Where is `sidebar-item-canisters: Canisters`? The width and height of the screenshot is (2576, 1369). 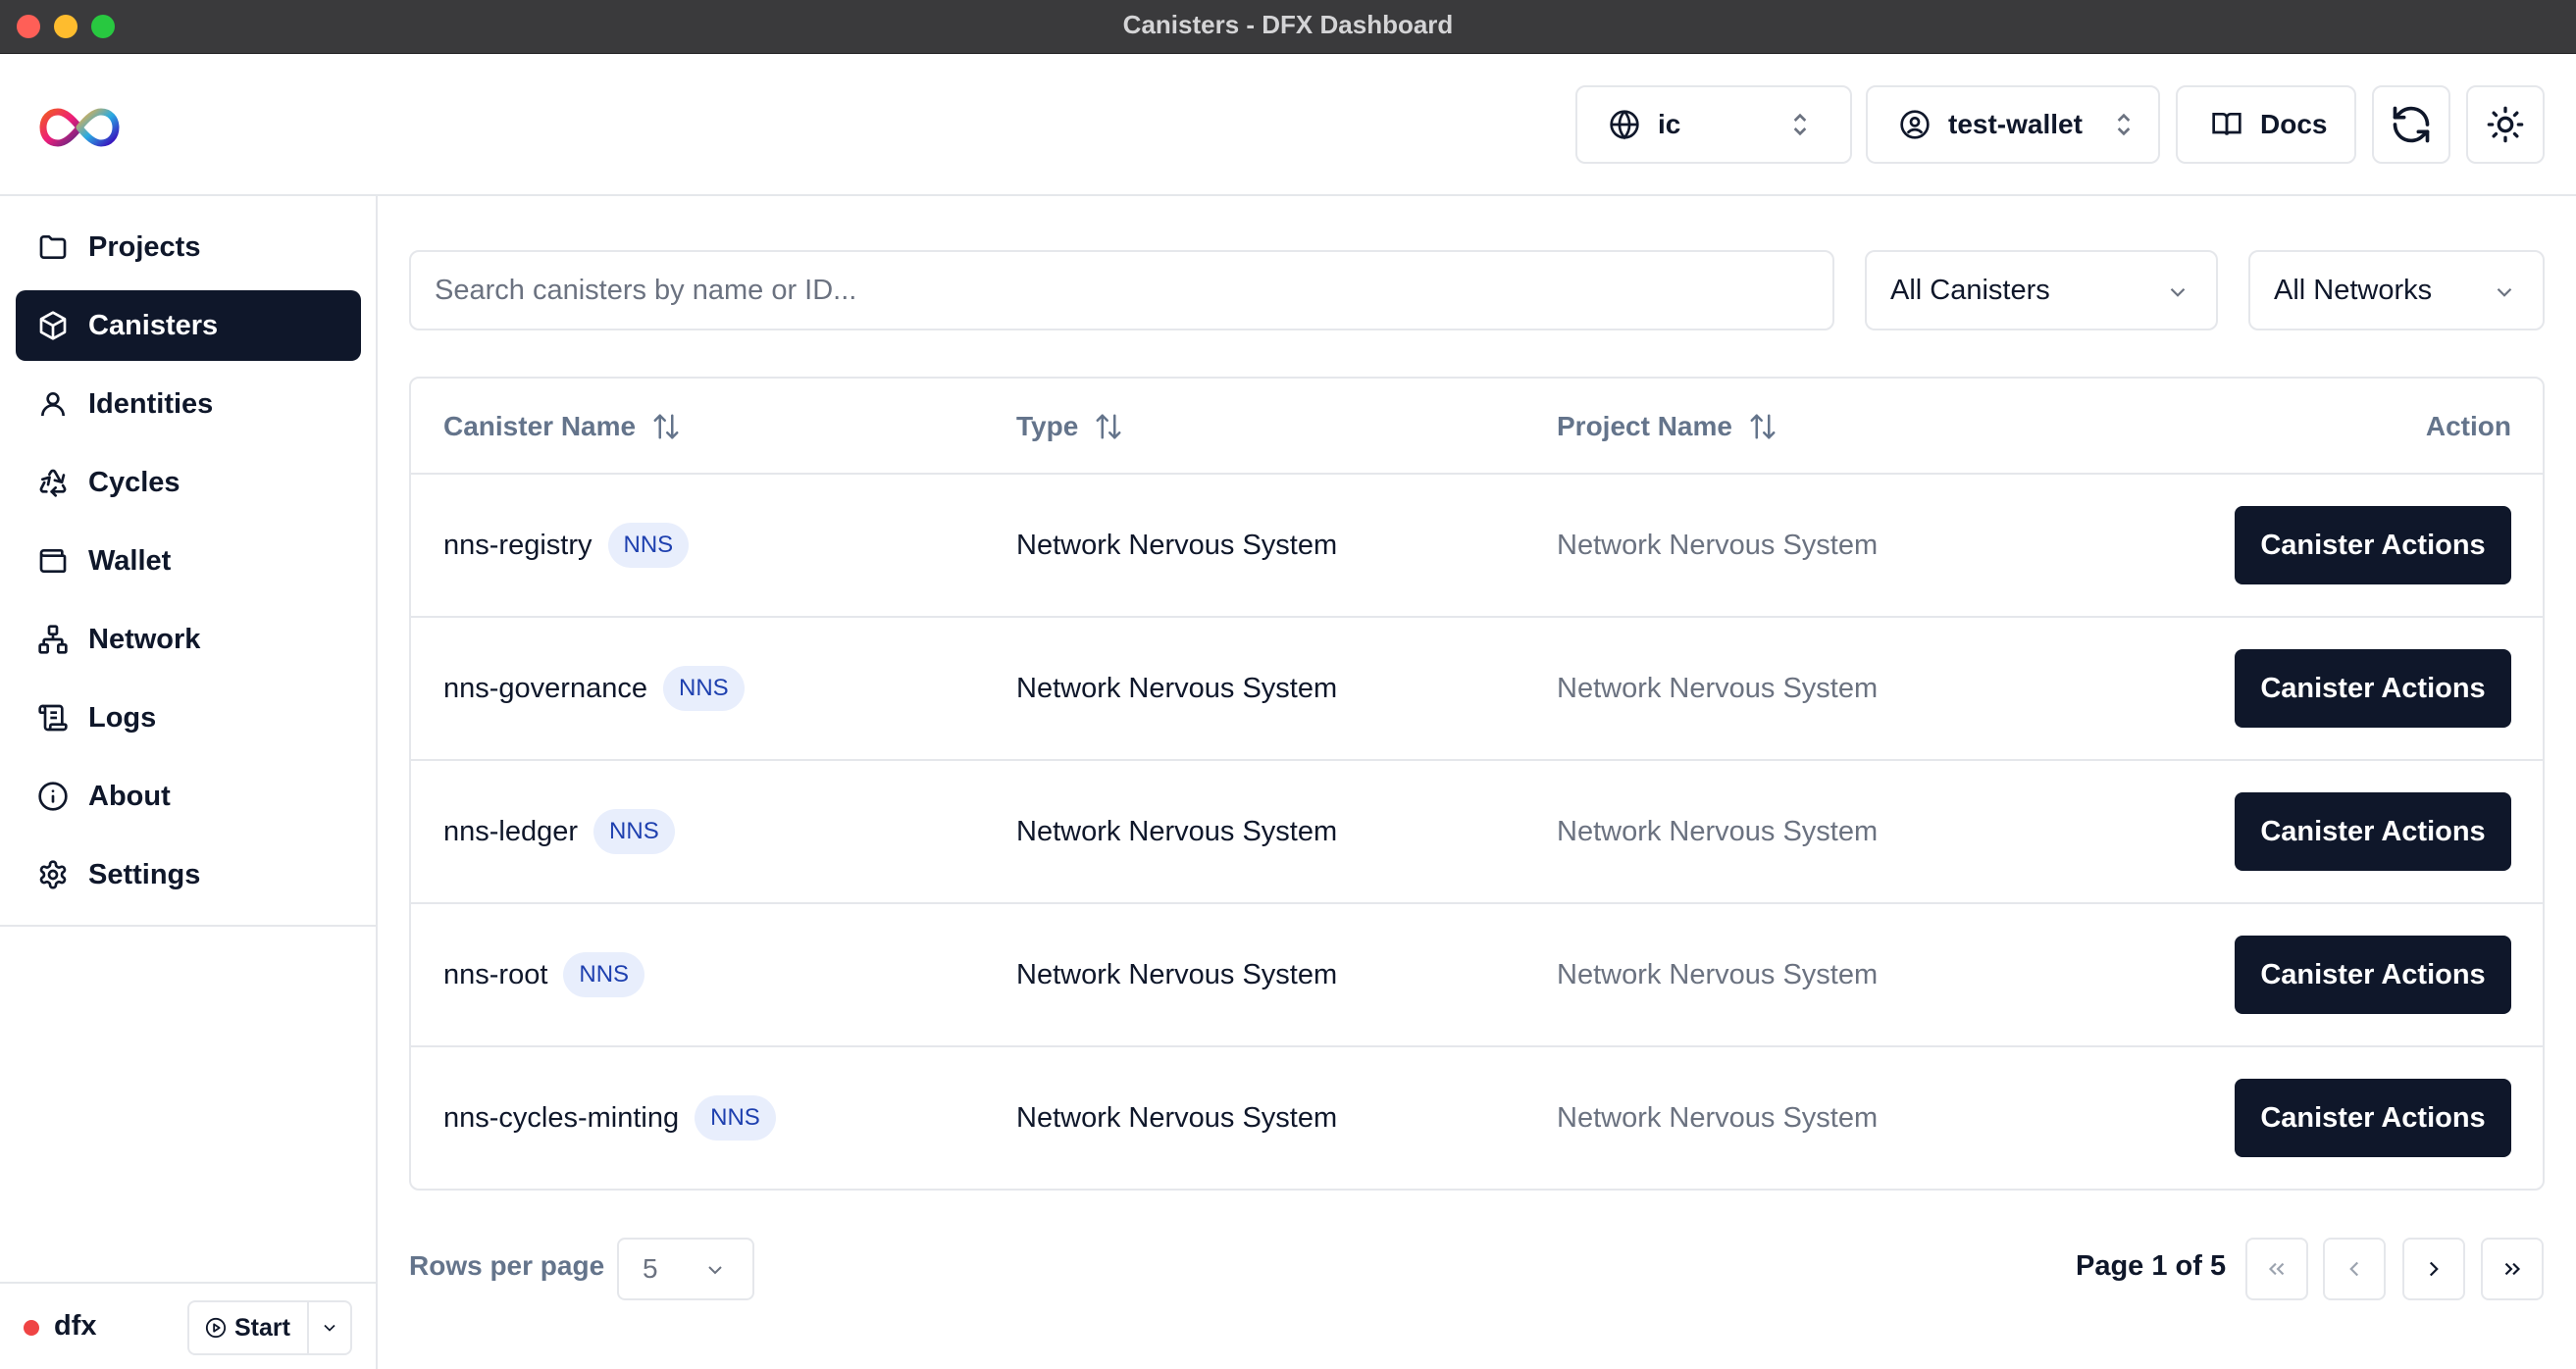
sidebar-item-canisters: Canisters is located at coordinates (188, 325).